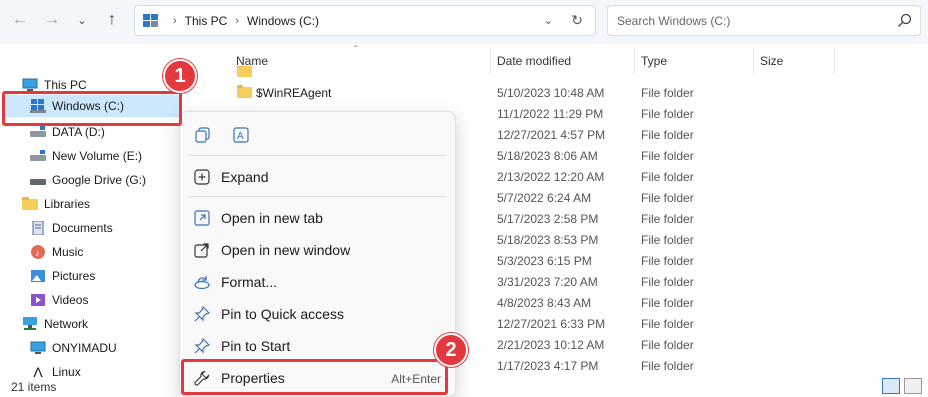 The width and height of the screenshot is (928, 397). Describe the element at coordinates (203, 135) in the screenshot. I see `copy-icon` at that location.